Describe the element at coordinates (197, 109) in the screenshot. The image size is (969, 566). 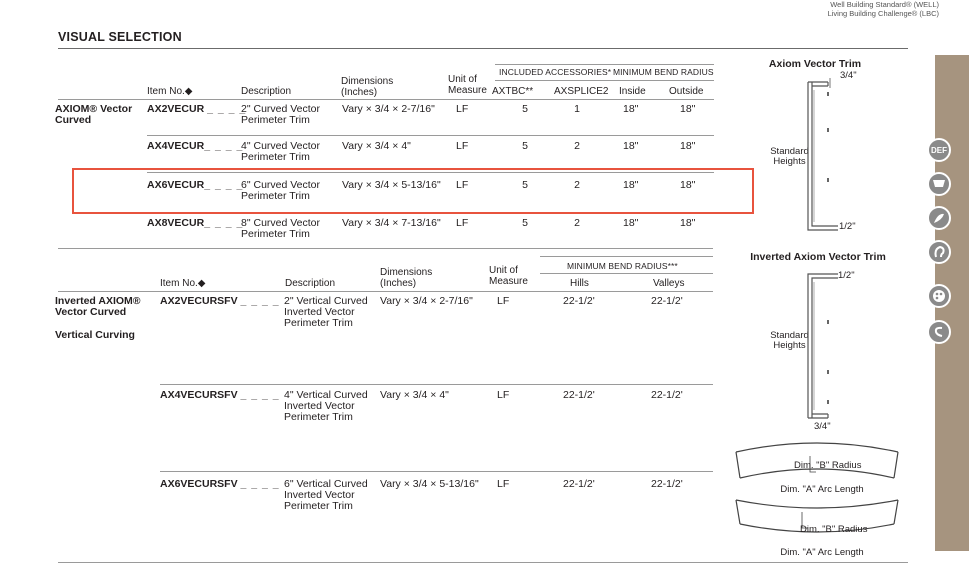
I see `item-number: AX2VECUR _ _ _ _` at that location.